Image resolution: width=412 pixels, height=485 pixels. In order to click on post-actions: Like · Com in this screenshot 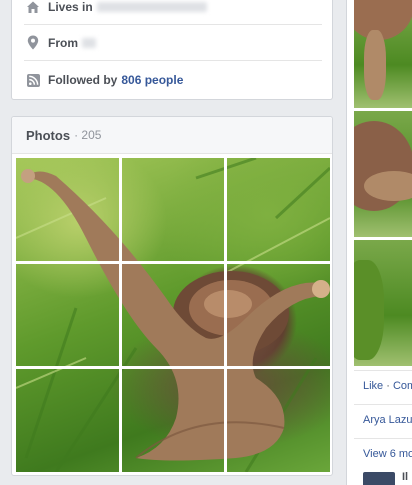, I will do `click(387, 386)`.